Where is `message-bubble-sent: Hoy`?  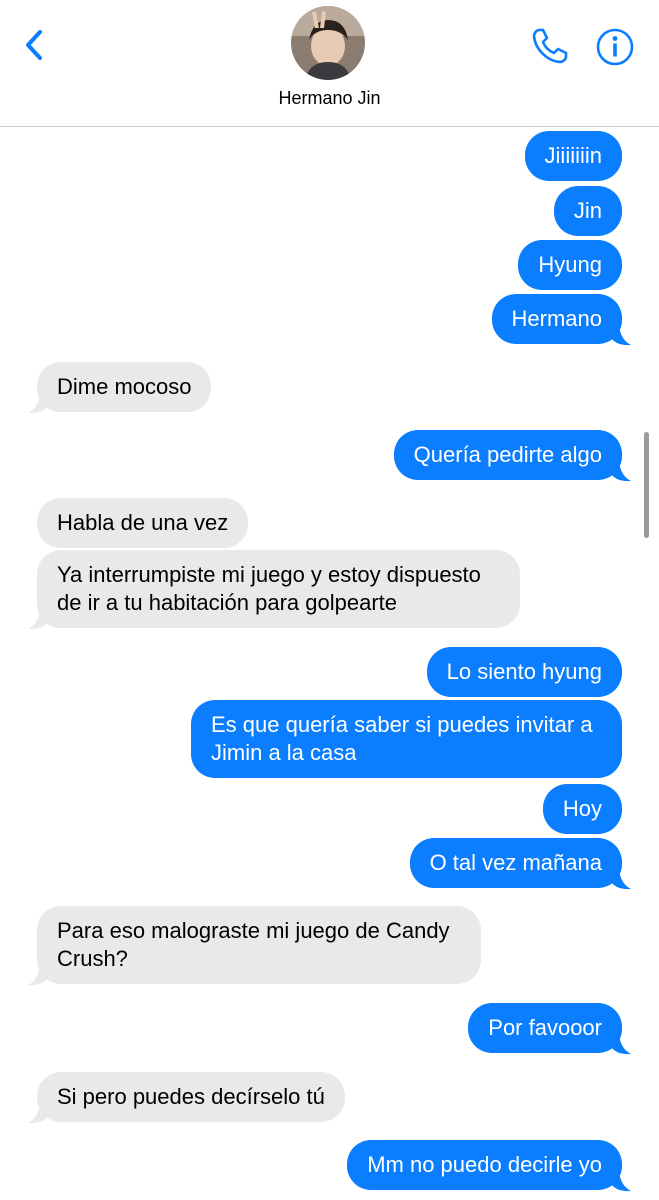 message-bubble-sent: Hoy is located at coordinates (582, 809).